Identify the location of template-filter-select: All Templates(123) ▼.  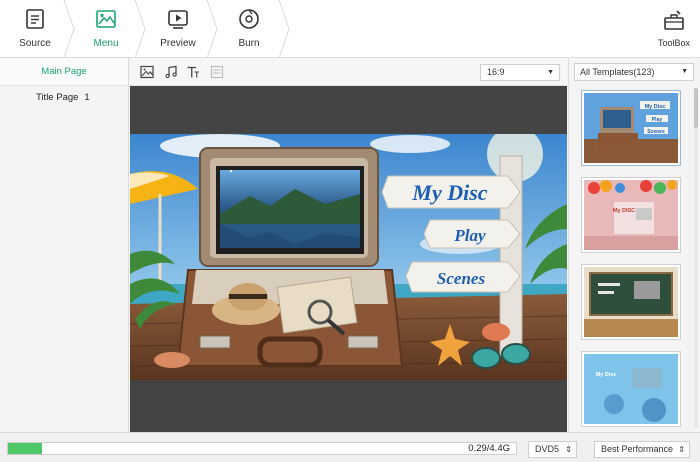
(634, 72).